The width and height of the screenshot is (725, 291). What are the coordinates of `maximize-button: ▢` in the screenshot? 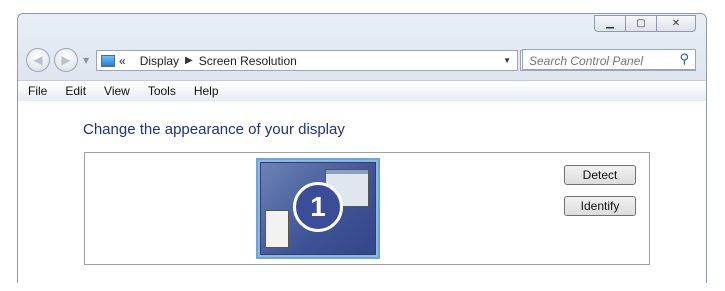 It's located at (641, 23).